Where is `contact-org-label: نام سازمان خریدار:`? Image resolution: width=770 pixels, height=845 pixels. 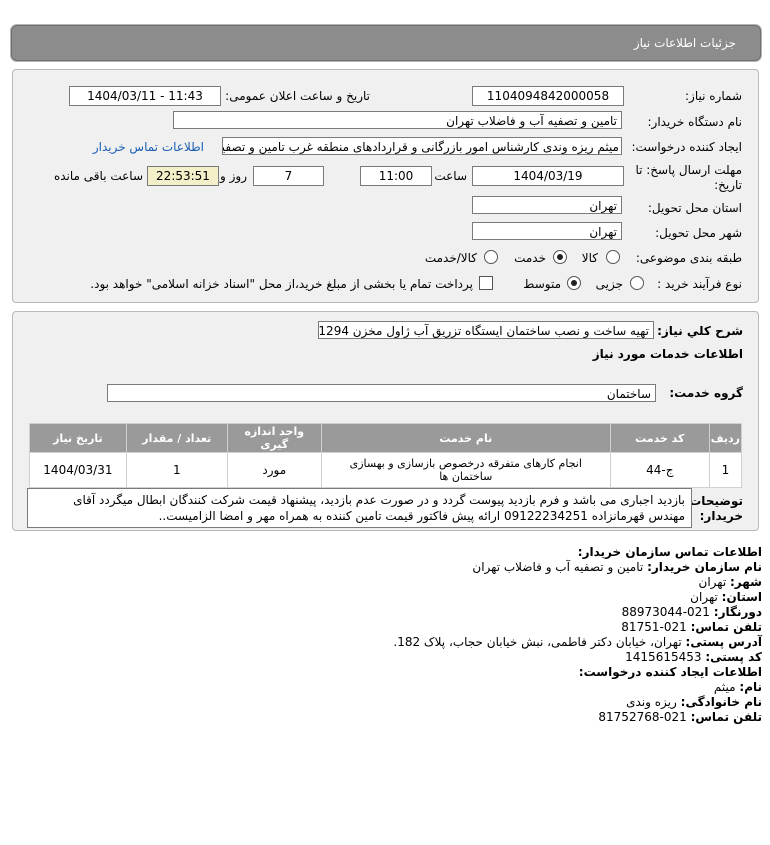 contact-org-label: نام سازمان خریدار: is located at coordinates (704, 567).